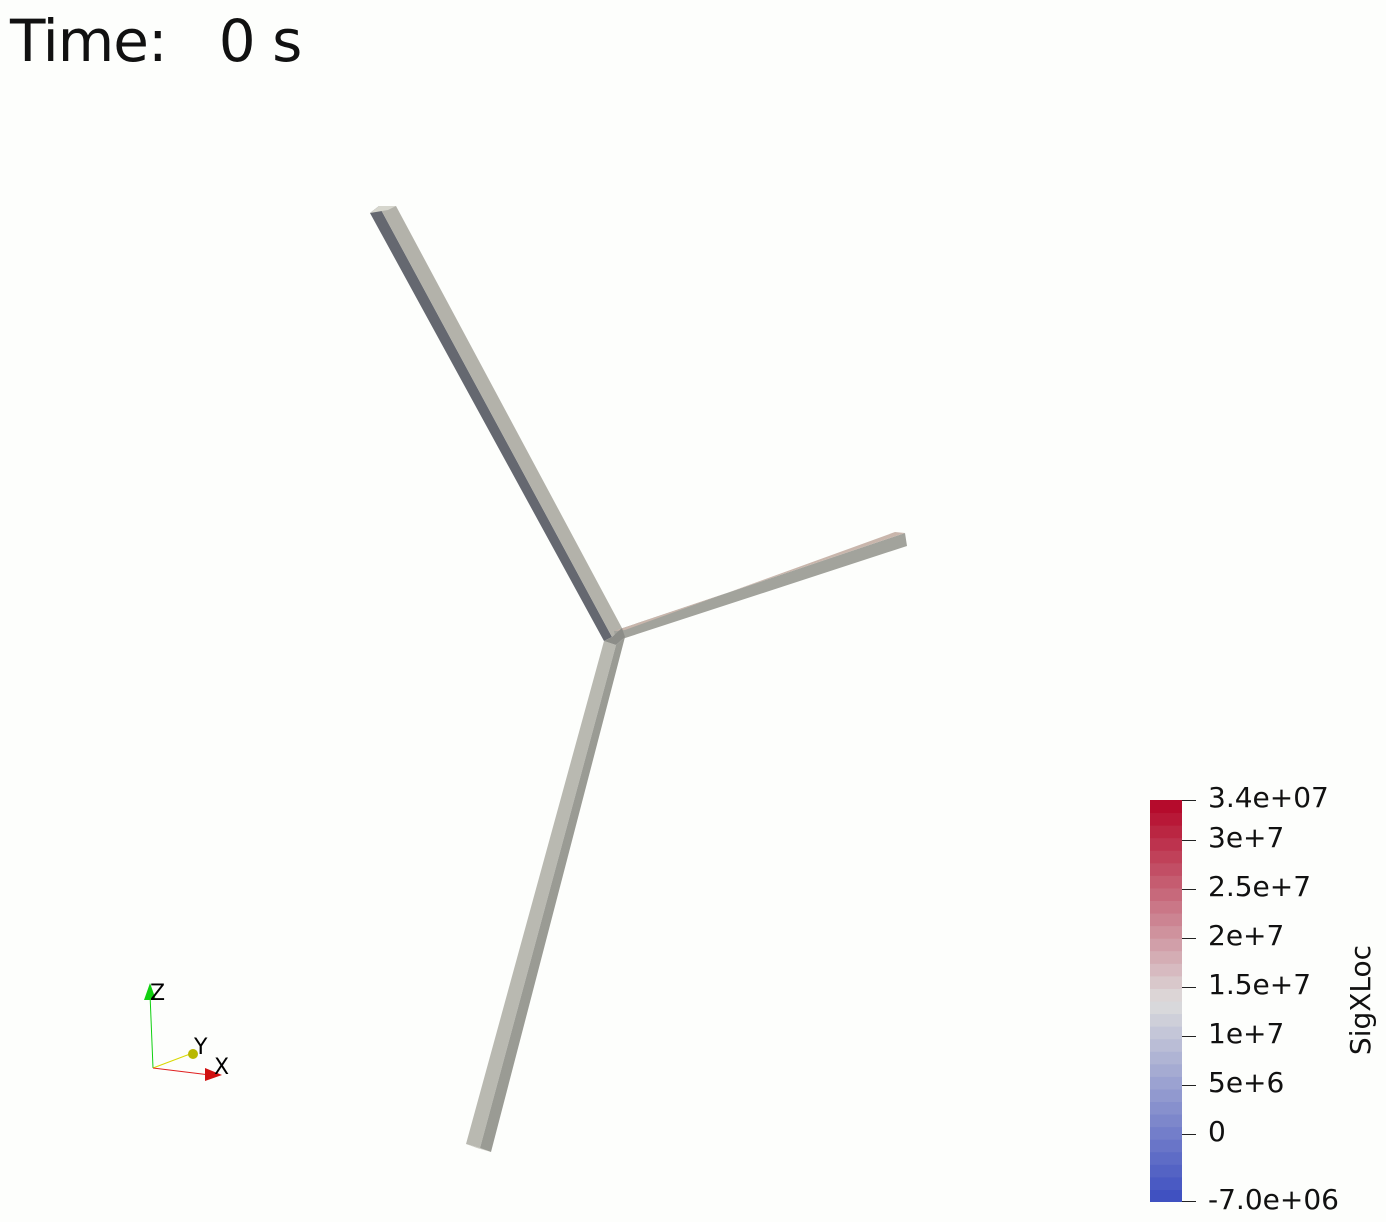 The image size is (1386, 1222). Describe the element at coordinates (1273, 1199) in the screenshot. I see `colorbar-label-min: -7.0e+06` at that location.